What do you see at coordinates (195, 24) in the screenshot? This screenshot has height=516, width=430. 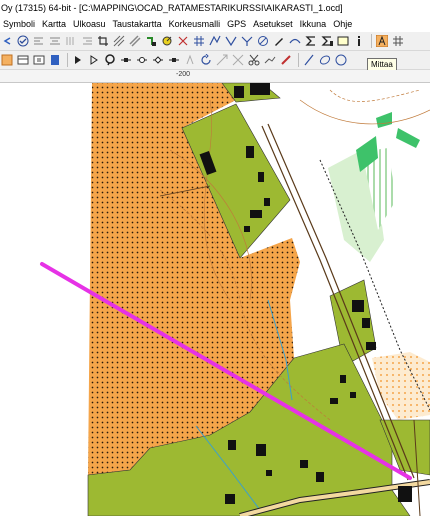 I see `menu-korkeusmalli: Korkeusmalli` at bounding box center [195, 24].